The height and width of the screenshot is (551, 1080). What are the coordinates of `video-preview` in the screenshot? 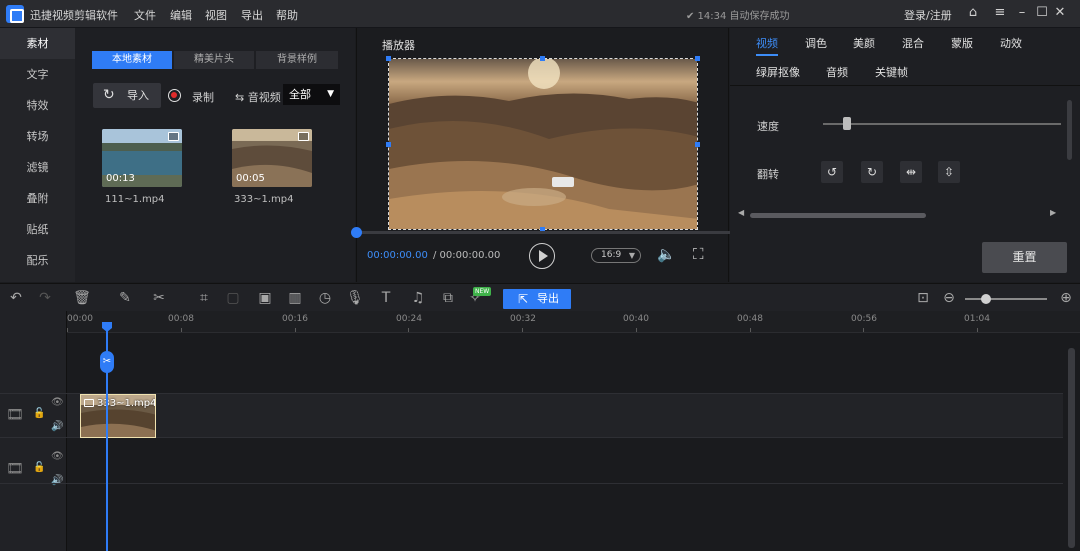 It's located at (543, 144).